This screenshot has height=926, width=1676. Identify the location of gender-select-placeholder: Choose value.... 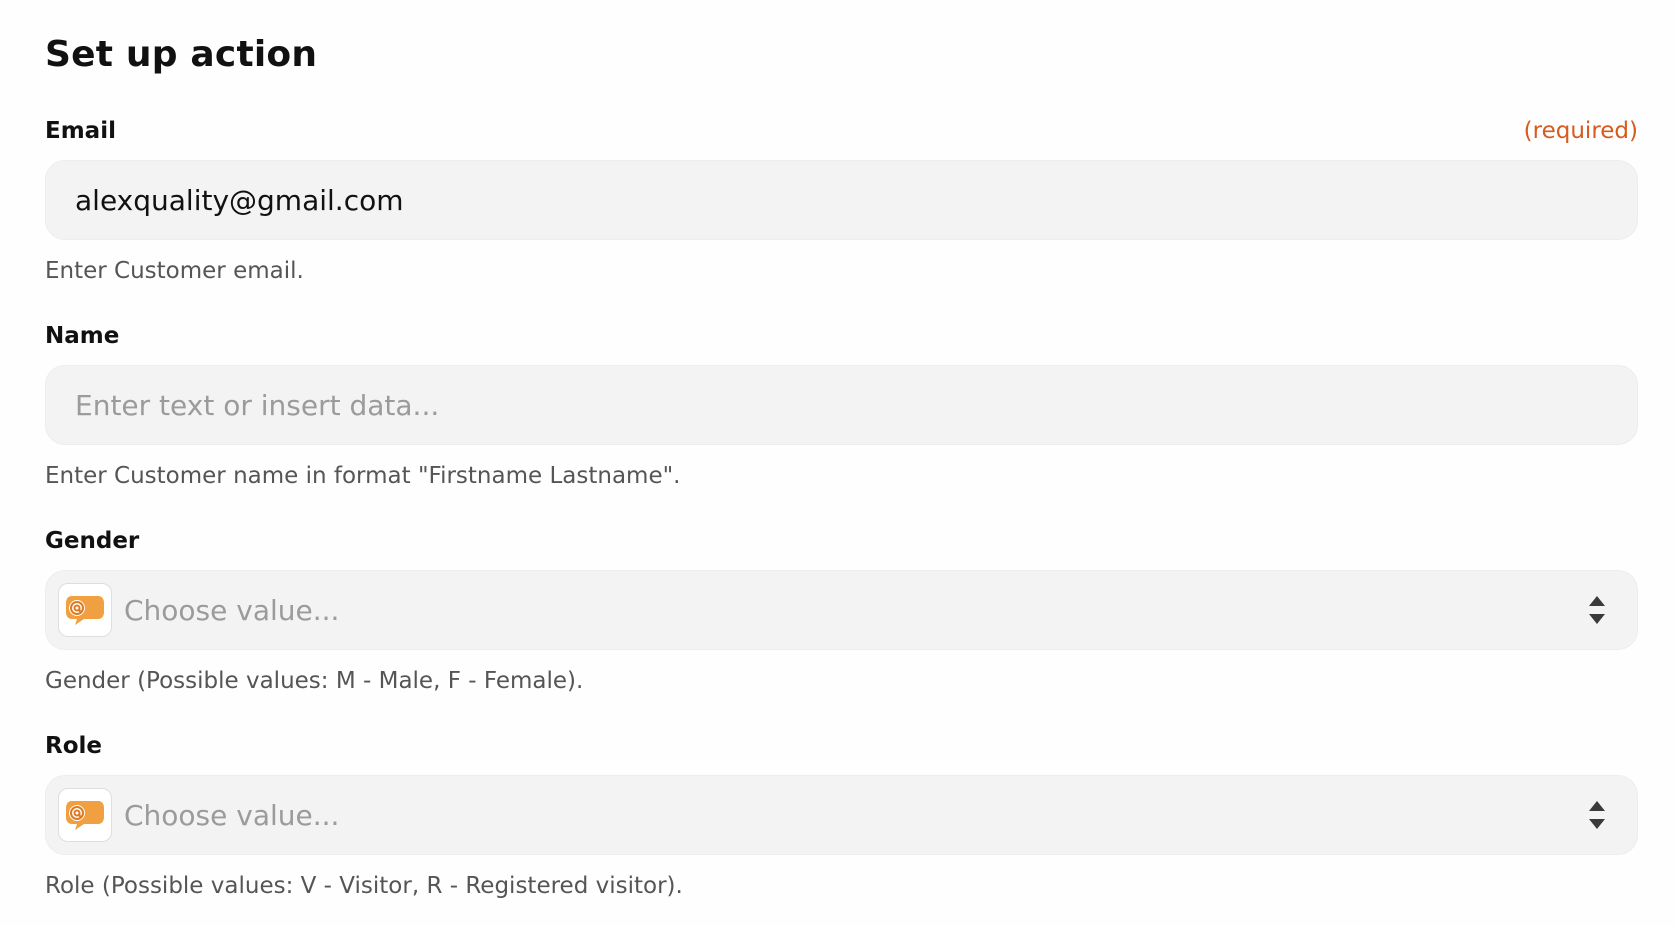
(232, 610).